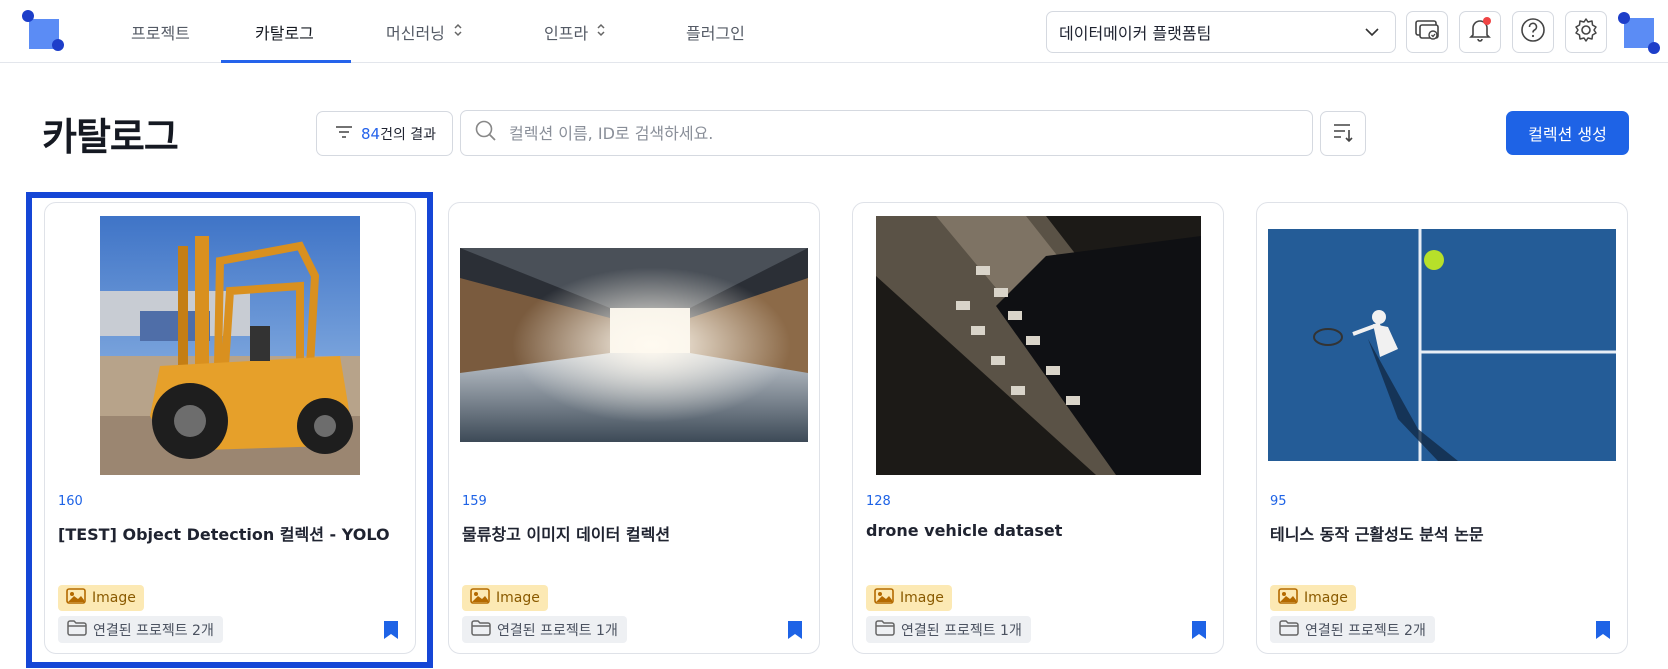  What do you see at coordinates (44, 34) in the screenshot?
I see `logo` at bounding box center [44, 34].